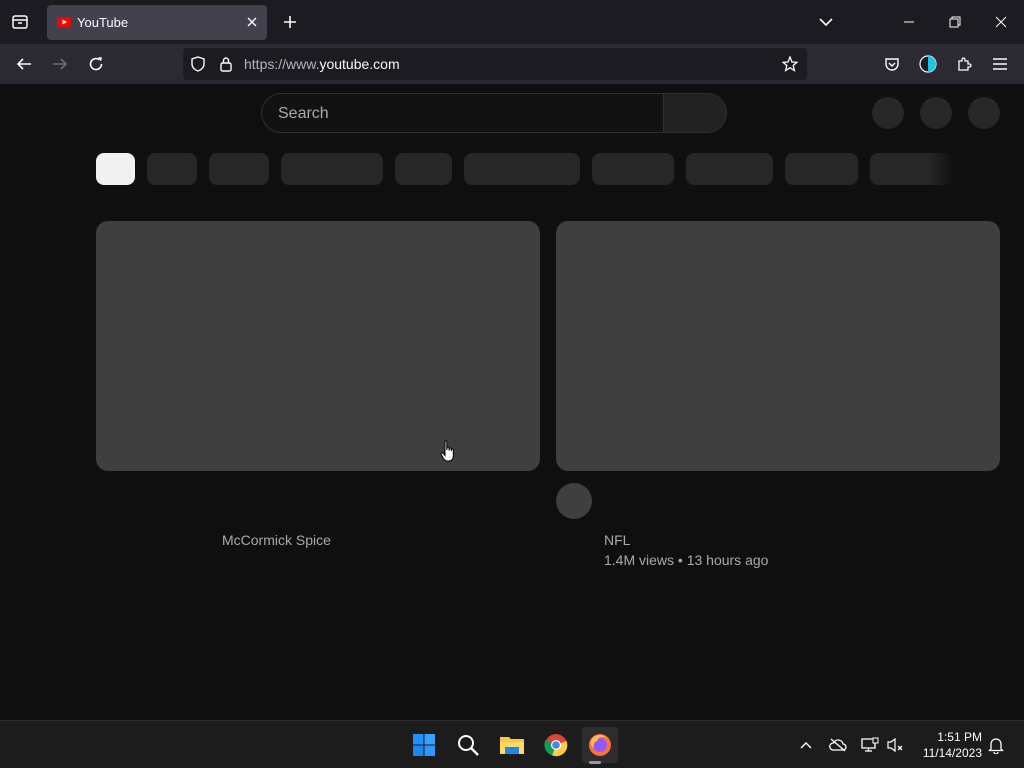 This screenshot has height=768, width=1024. I want to click on network-status-button, so click(870, 745).